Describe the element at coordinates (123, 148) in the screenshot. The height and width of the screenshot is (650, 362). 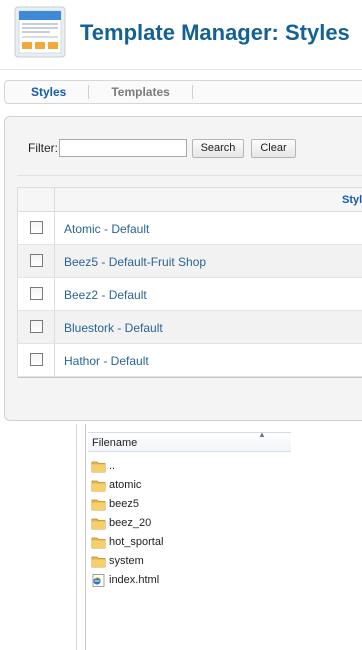
I see `filter-input` at that location.